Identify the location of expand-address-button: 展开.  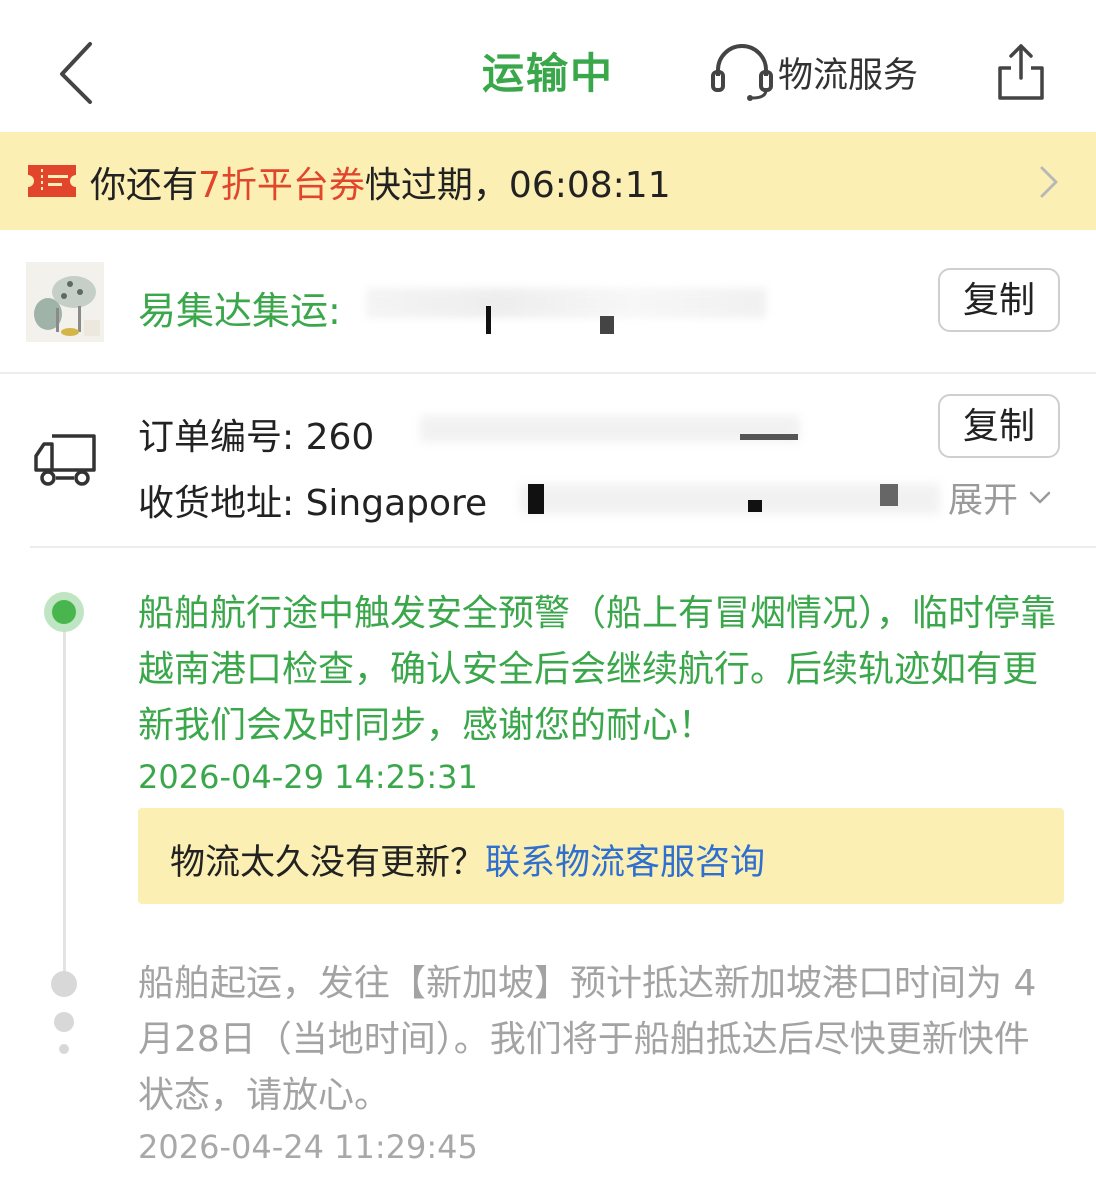
(1000, 497).